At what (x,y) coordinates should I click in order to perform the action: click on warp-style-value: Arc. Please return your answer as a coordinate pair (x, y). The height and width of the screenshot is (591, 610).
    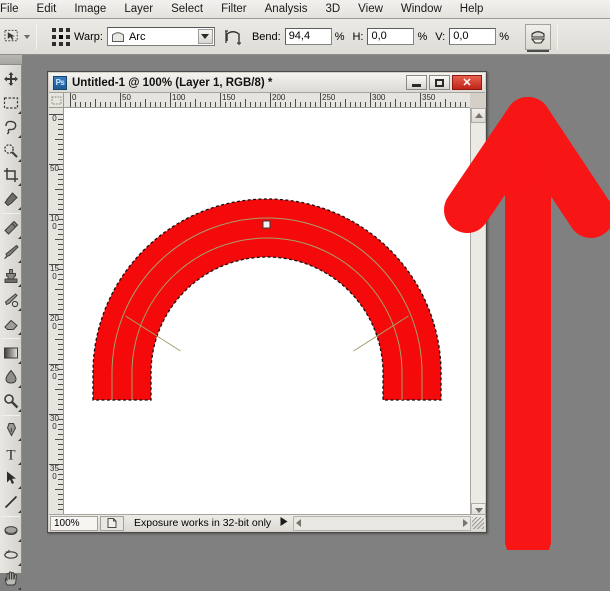
    Looking at the image, I should click on (137, 36).